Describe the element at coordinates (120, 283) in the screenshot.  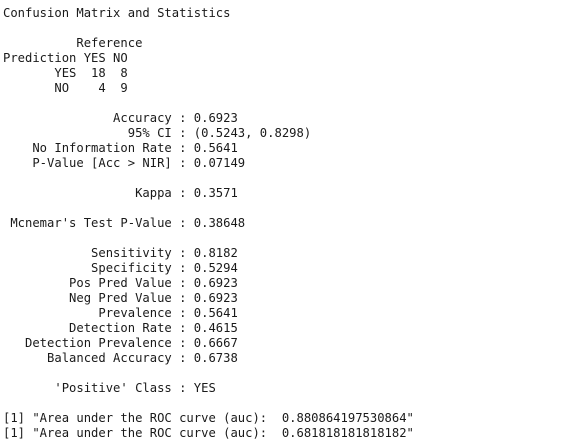
I see `console-line-pos-pred-value: Pos Pred Value : 0.6923` at that location.